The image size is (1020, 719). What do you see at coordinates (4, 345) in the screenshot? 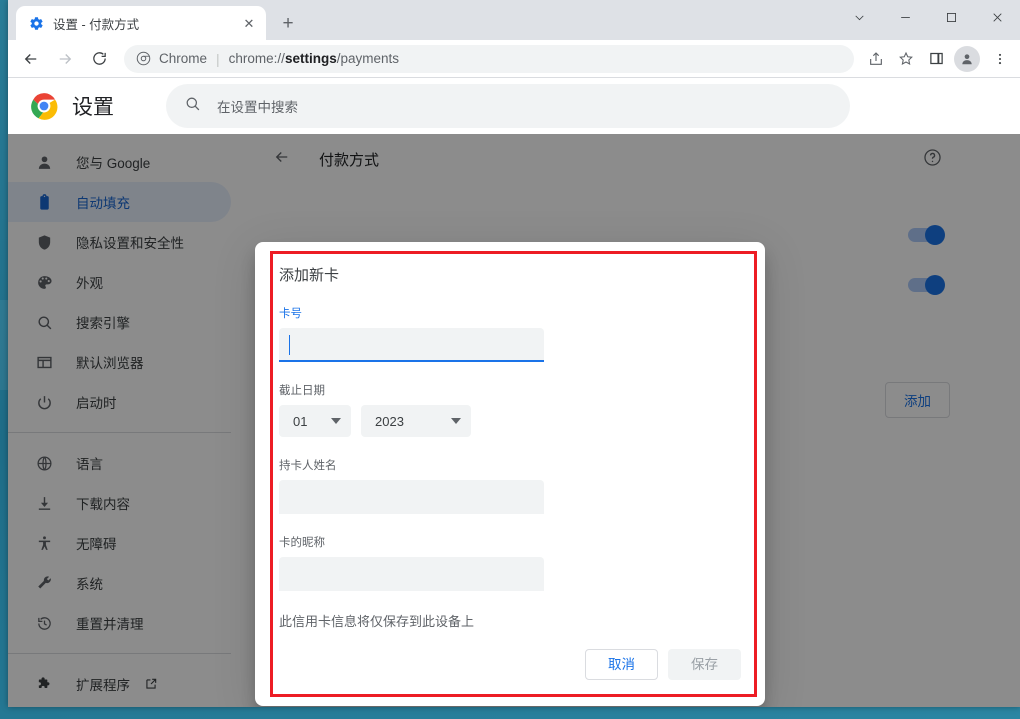
I see `desktop-texture` at bounding box center [4, 345].